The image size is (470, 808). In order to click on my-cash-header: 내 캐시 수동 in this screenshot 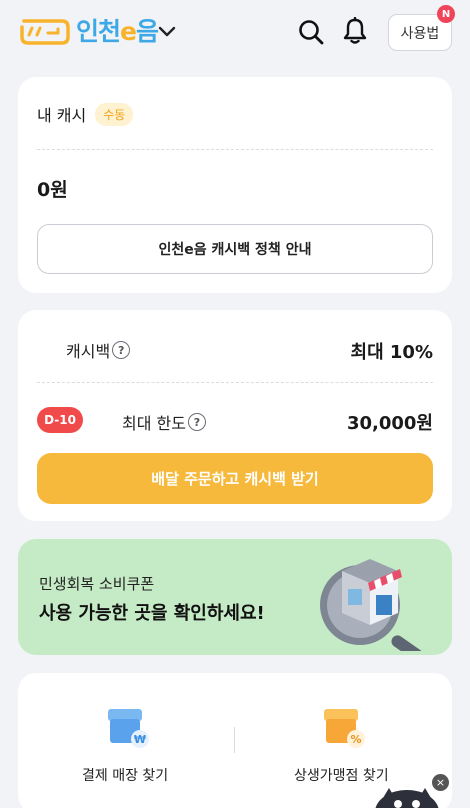, I will do `click(85, 114)`.